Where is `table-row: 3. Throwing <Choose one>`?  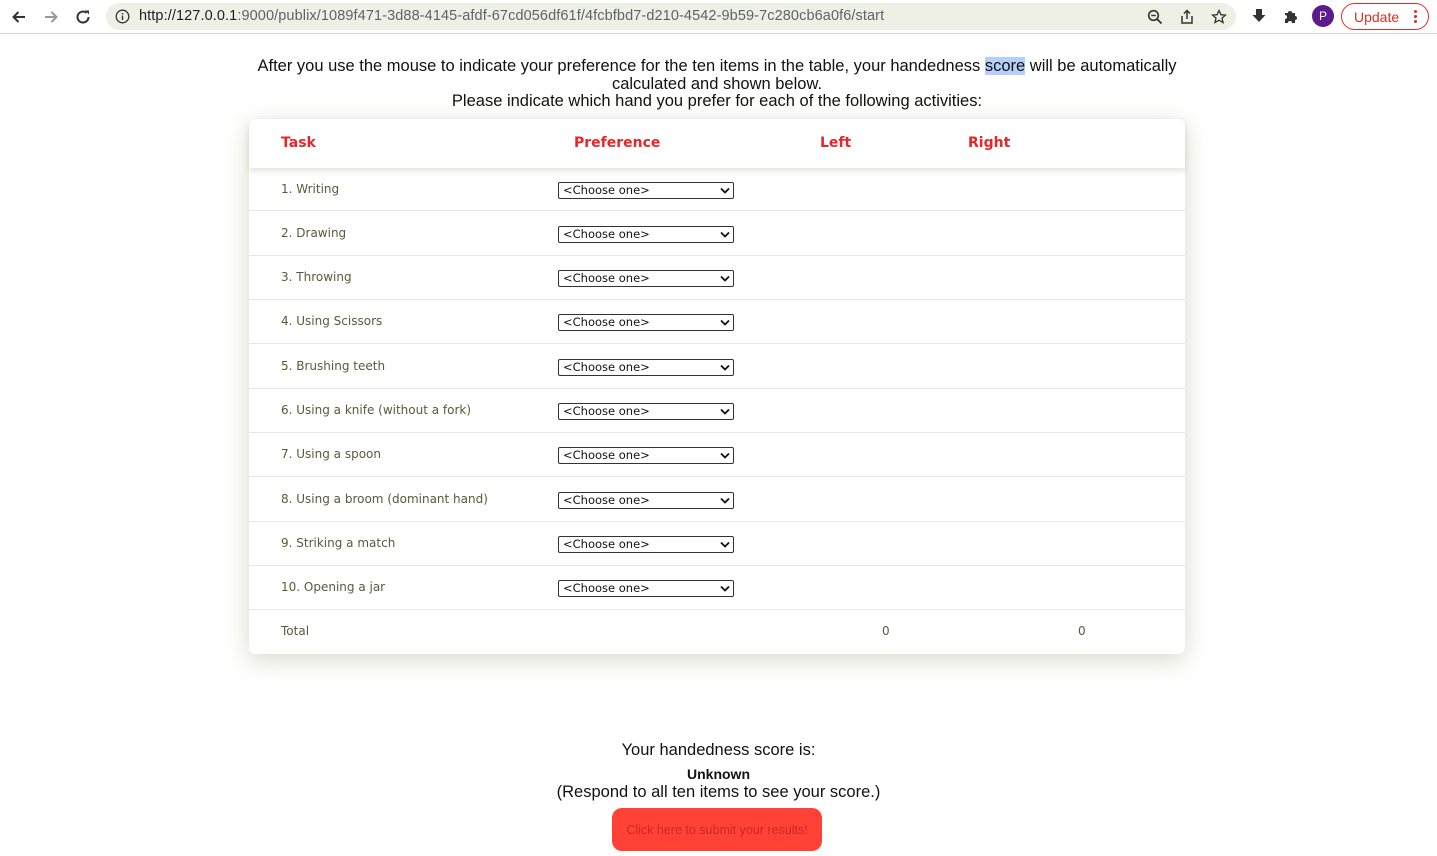
table-row: 3. Throwing <Choose one> is located at coordinates (717, 278).